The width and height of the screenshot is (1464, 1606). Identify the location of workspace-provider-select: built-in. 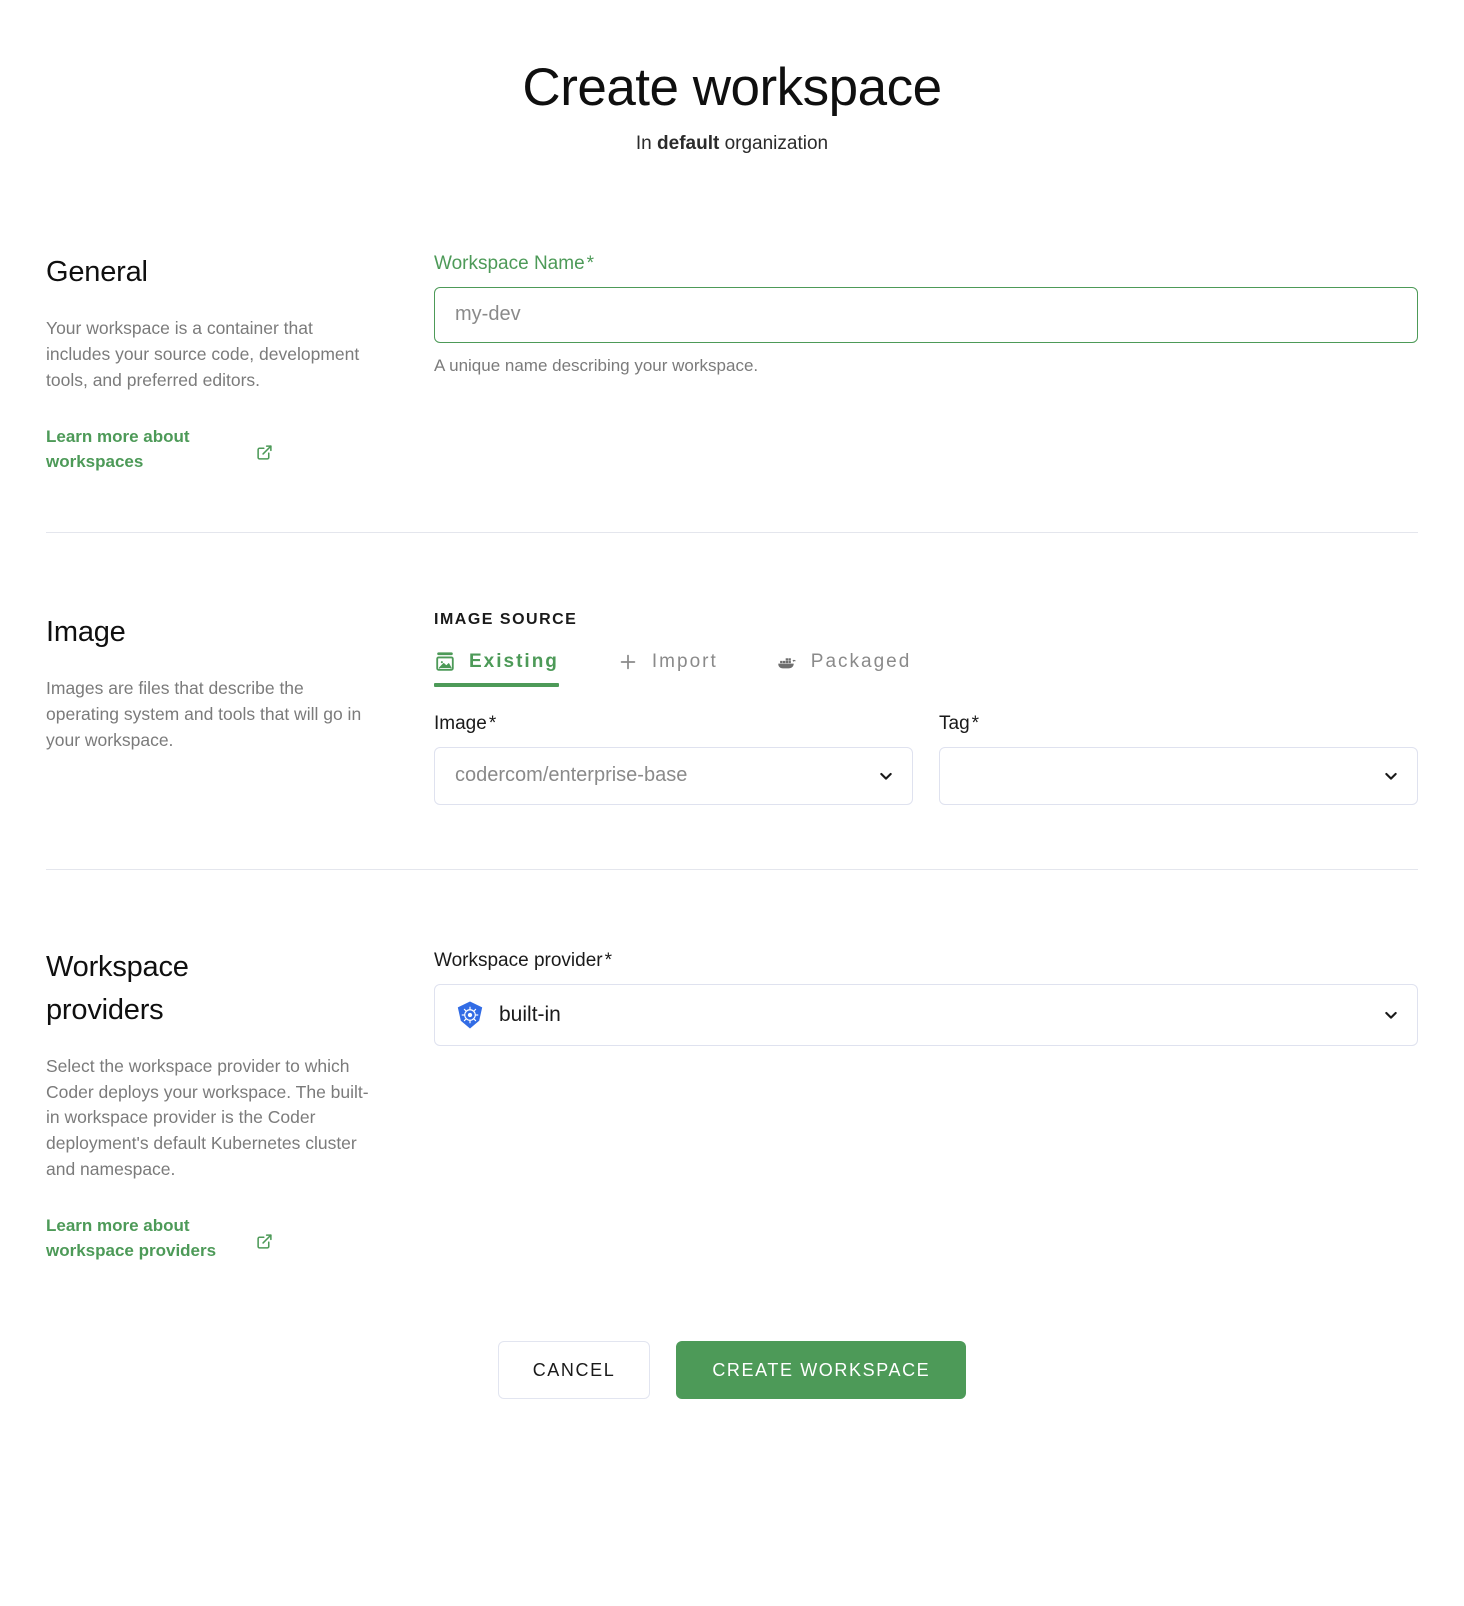
(926, 1014).